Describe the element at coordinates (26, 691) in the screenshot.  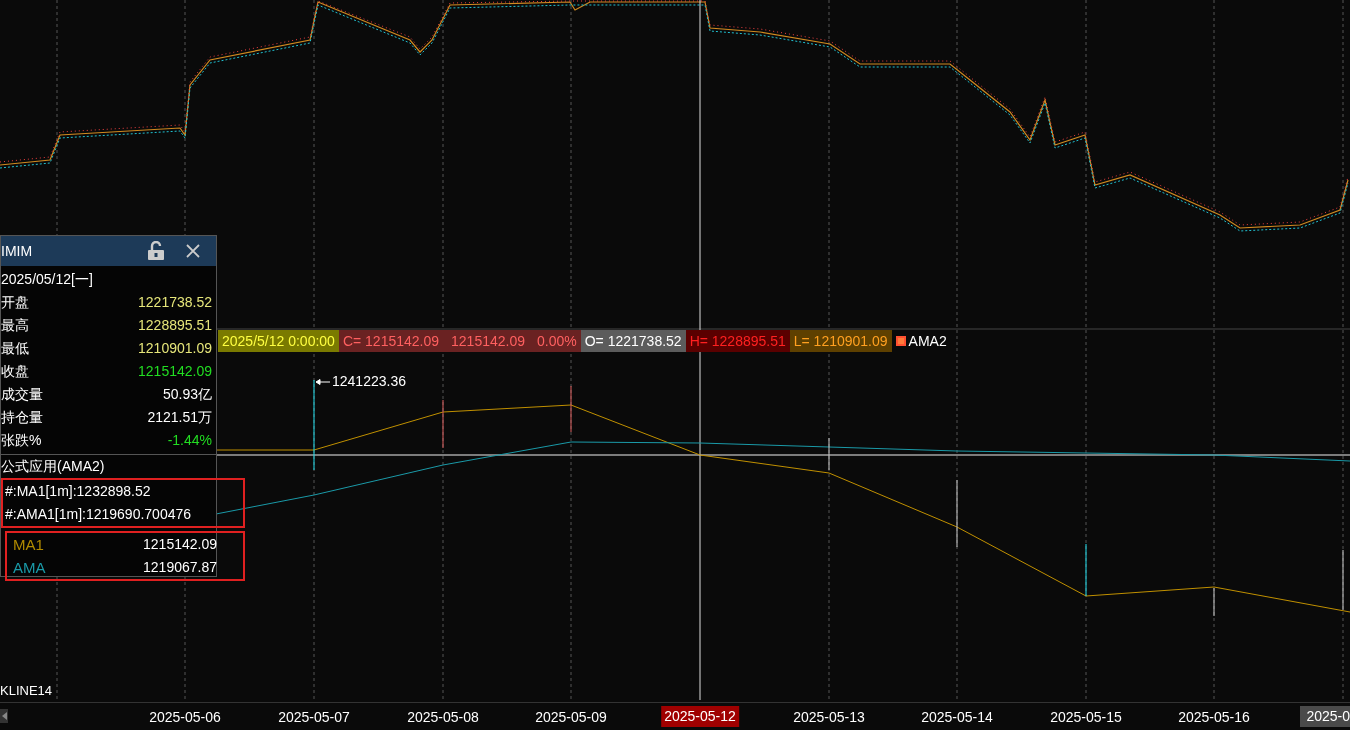
I see `pane-label: KLINE14` at that location.